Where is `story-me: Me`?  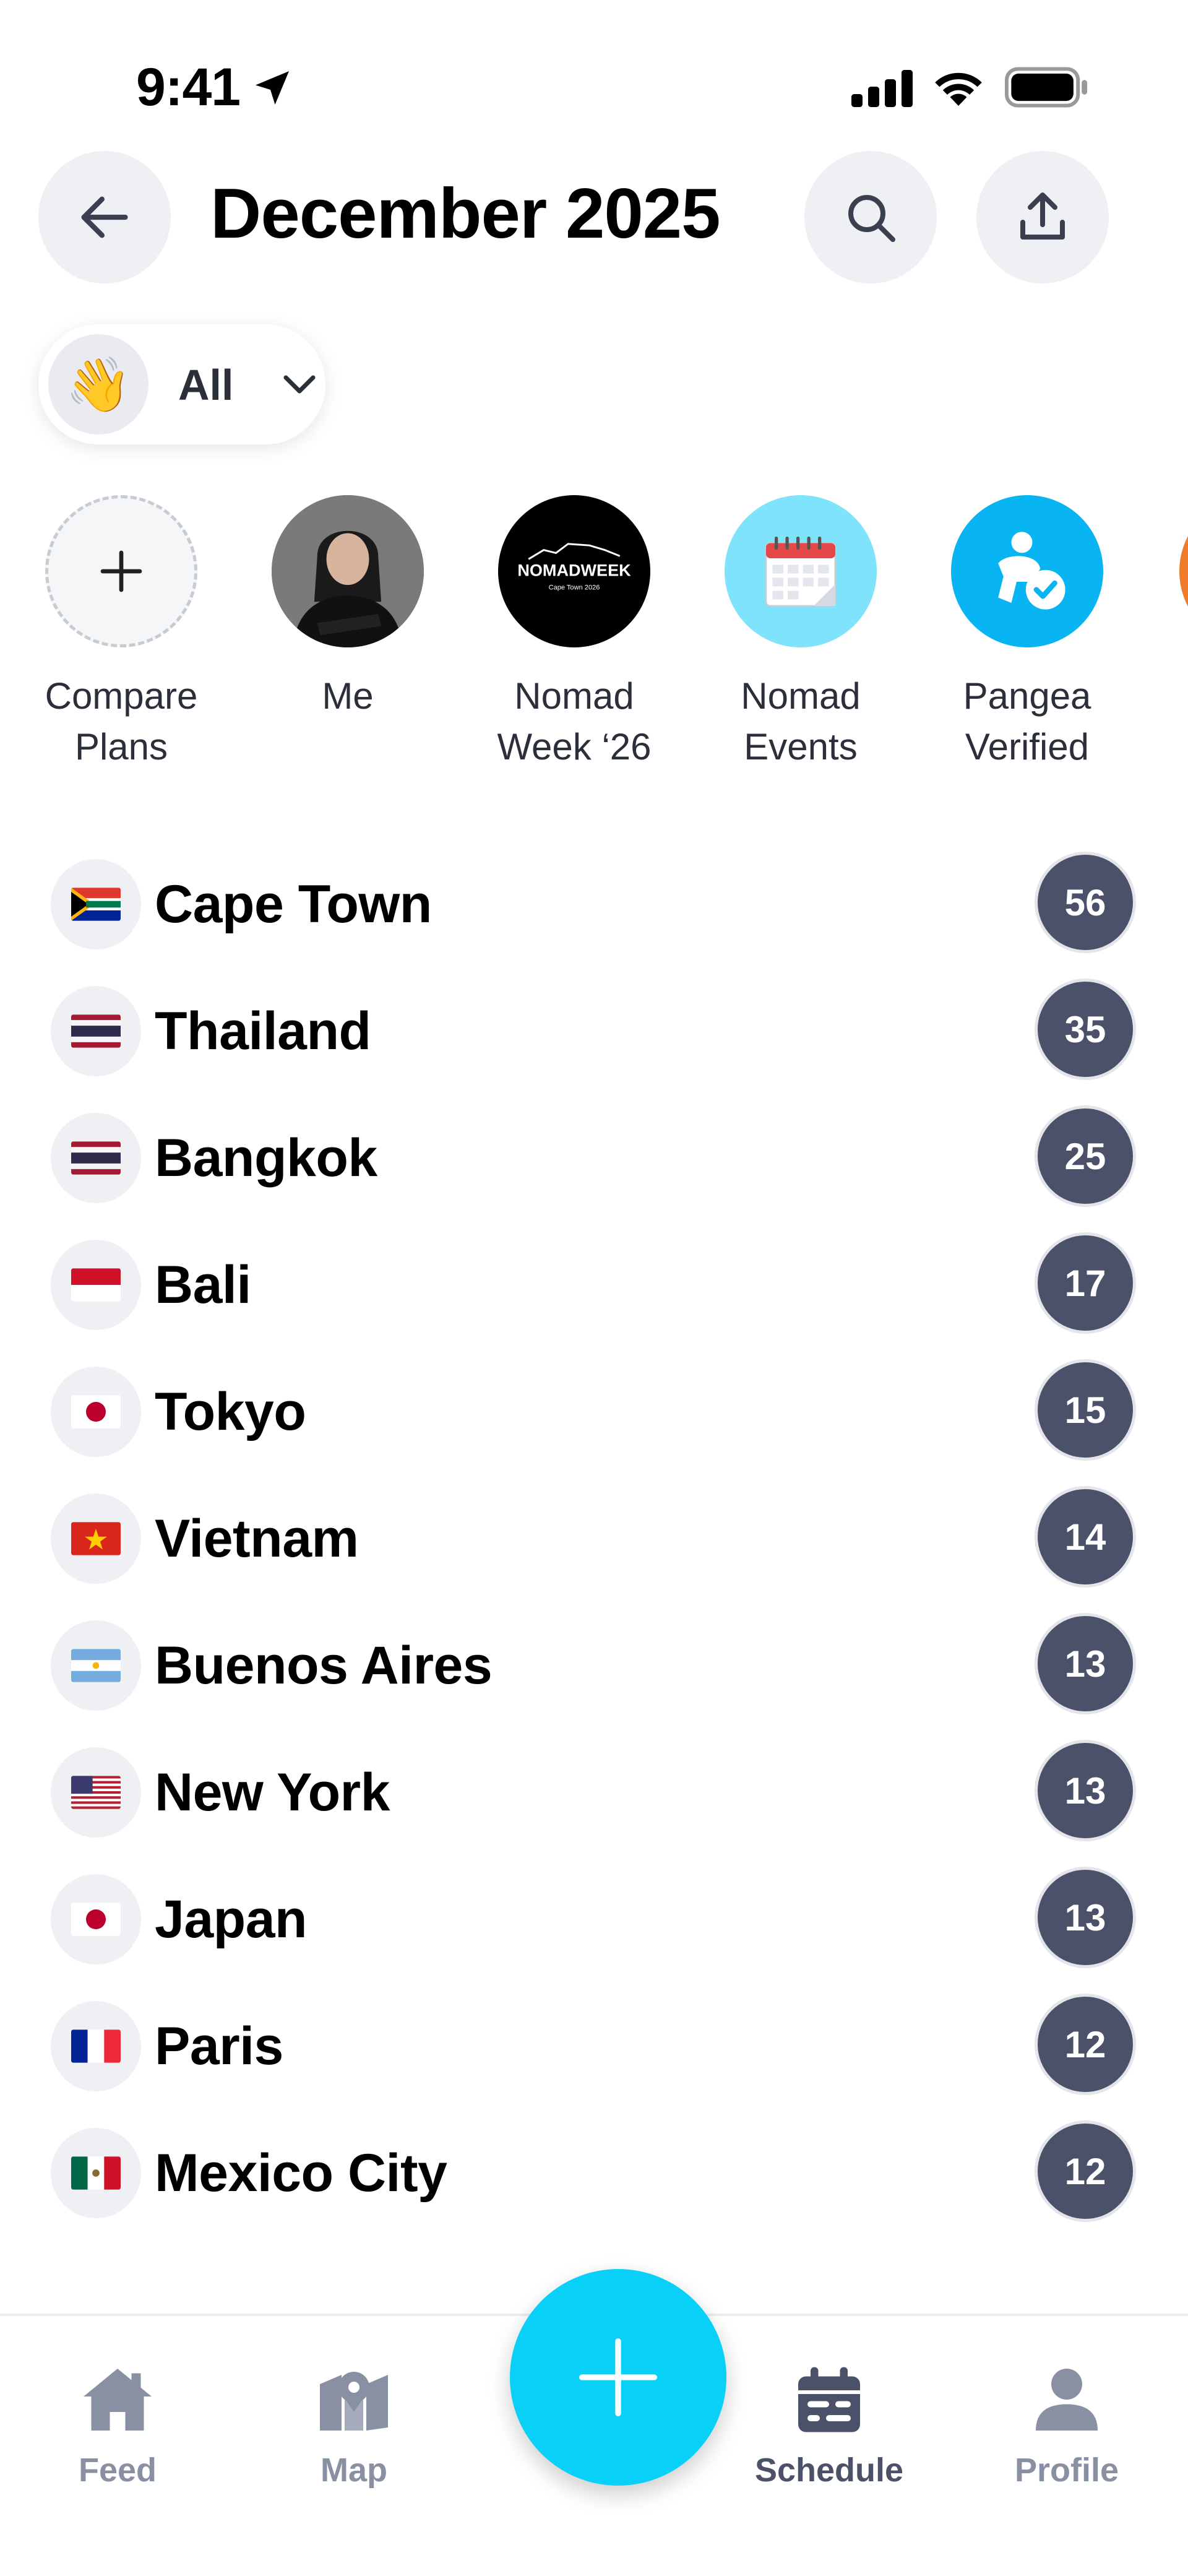
story-me: Me is located at coordinates (348, 608).